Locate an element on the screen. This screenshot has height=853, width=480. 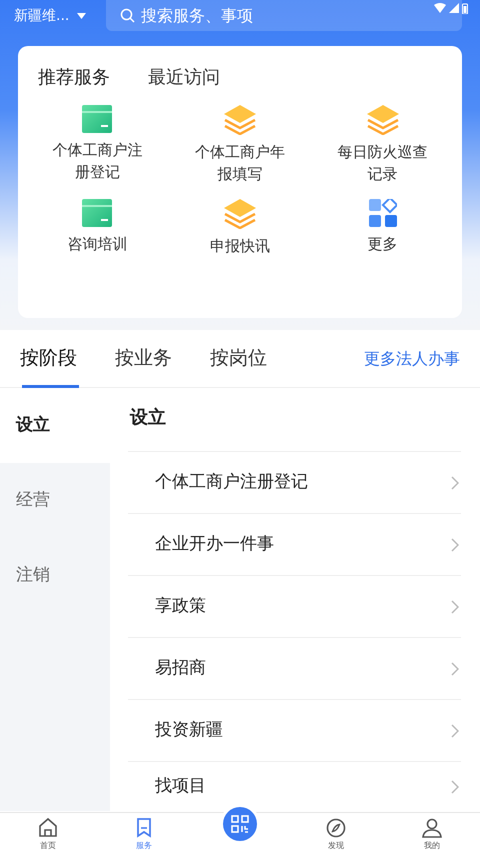
caret-icon is located at coordinates (81, 16).